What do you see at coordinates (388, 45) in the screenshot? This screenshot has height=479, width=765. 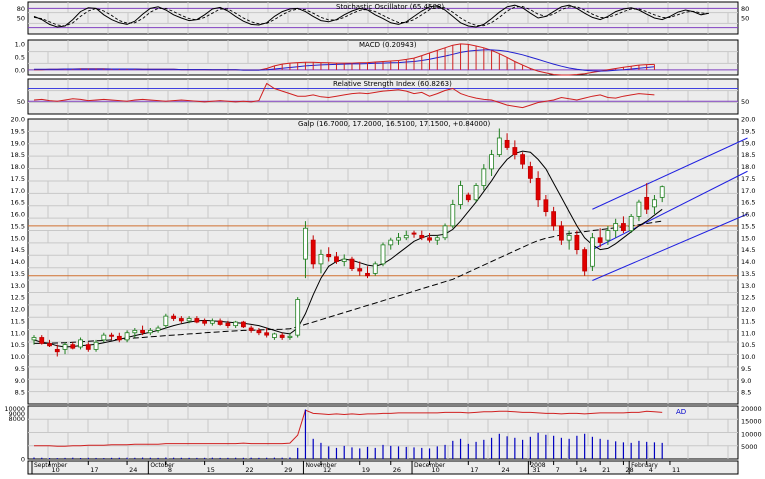 I see `macd-title: MACD (0.20943)` at bounding box center [388, 45].